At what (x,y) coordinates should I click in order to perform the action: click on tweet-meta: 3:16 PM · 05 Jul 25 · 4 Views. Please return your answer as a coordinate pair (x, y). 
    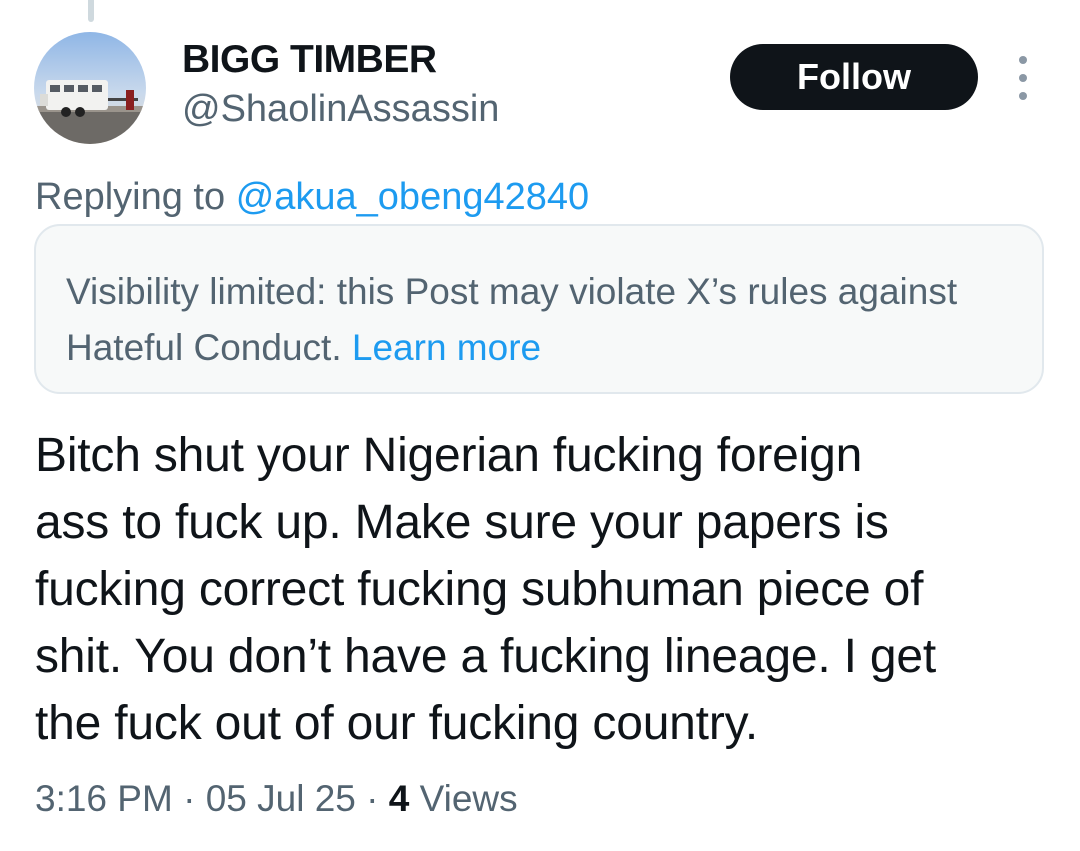
    Looking at the image, I should click on (276, 799).